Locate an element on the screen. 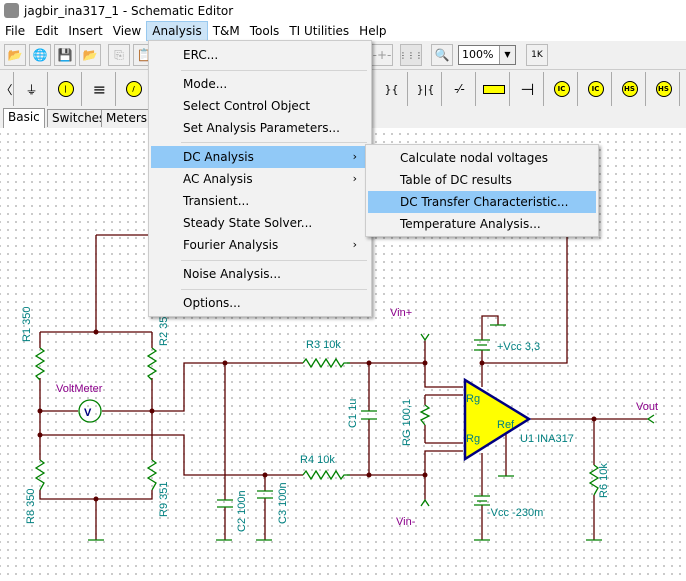  label-r9: R9 351 is located at coordinates (164, 499).